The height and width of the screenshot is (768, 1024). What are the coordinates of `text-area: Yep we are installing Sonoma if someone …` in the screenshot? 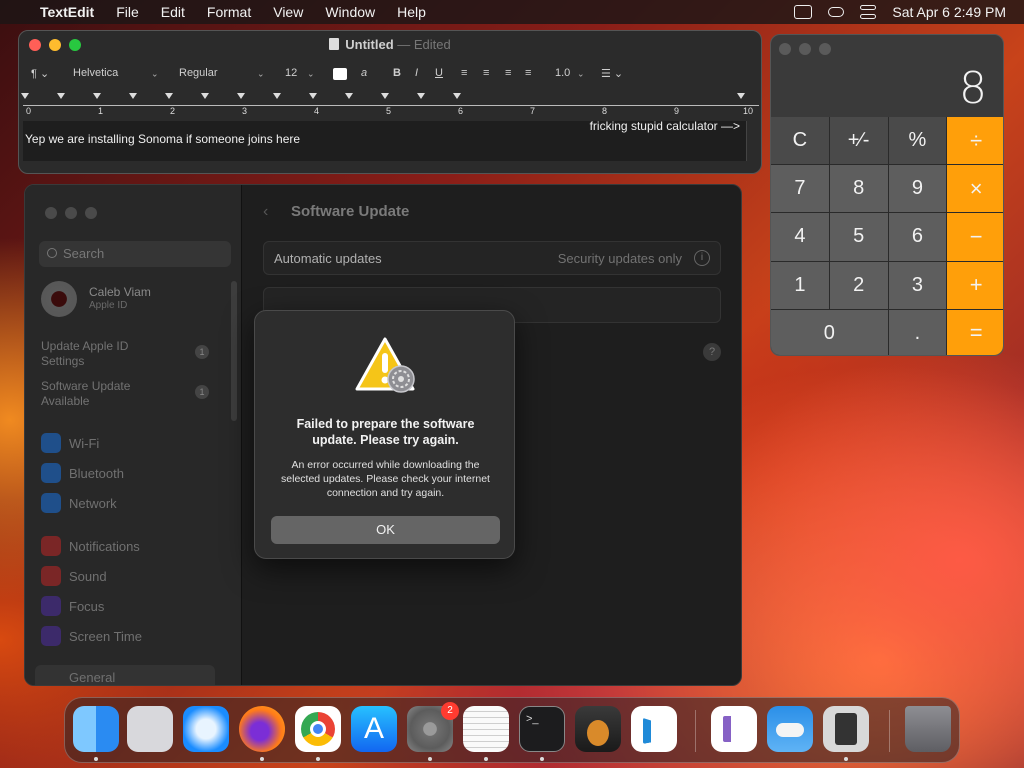 It's located at (385, 140).